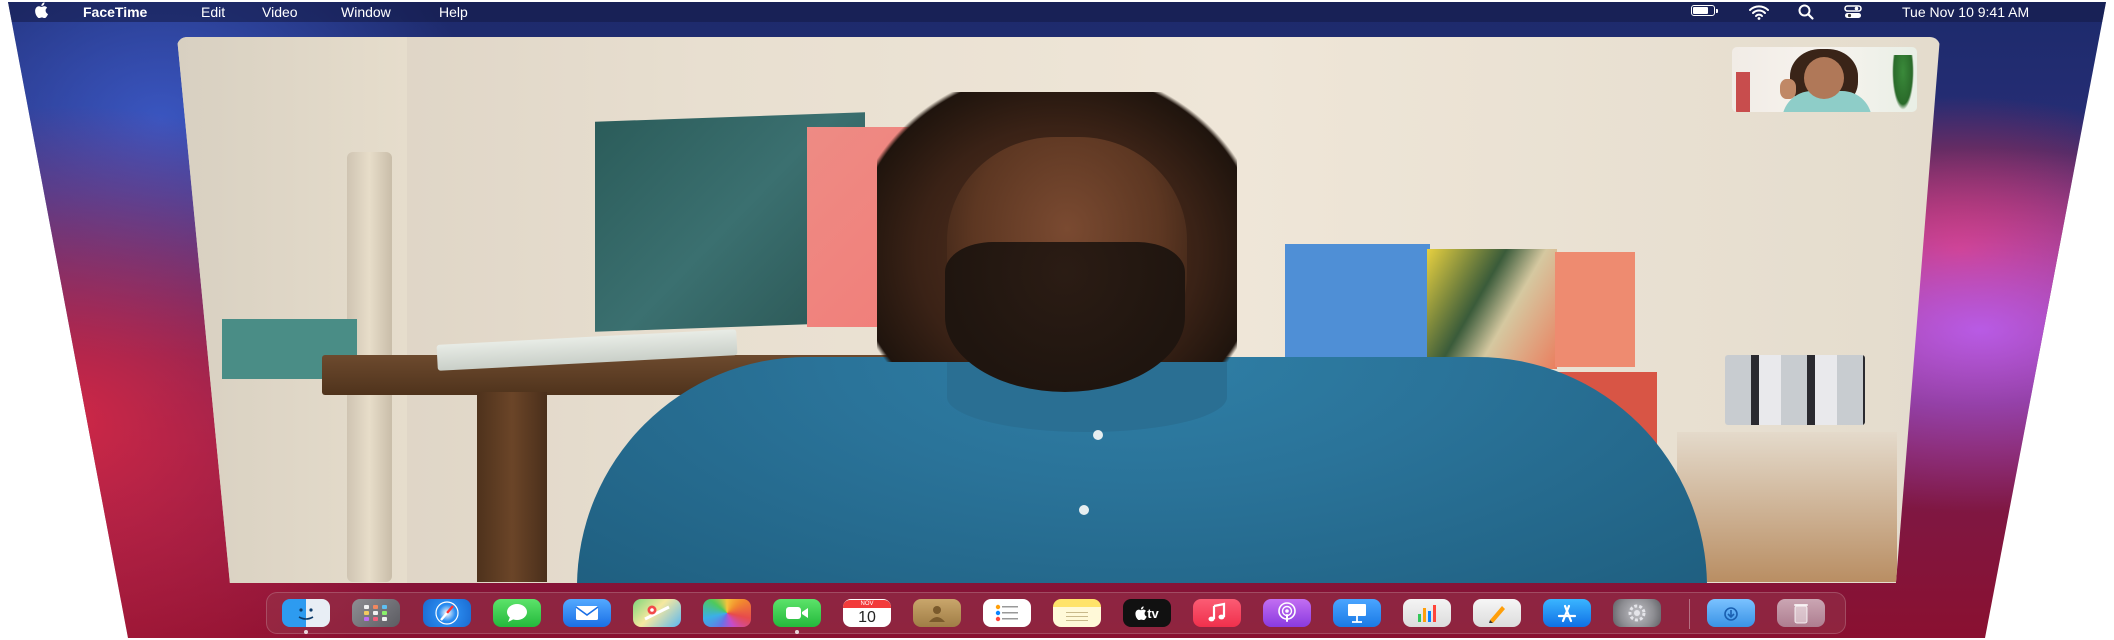 This screenshot has width=2114, height=640. What do you see at coordinates (517, 613) in the screenshot?
I see `messages-icon` at bounding box center [517, 613].